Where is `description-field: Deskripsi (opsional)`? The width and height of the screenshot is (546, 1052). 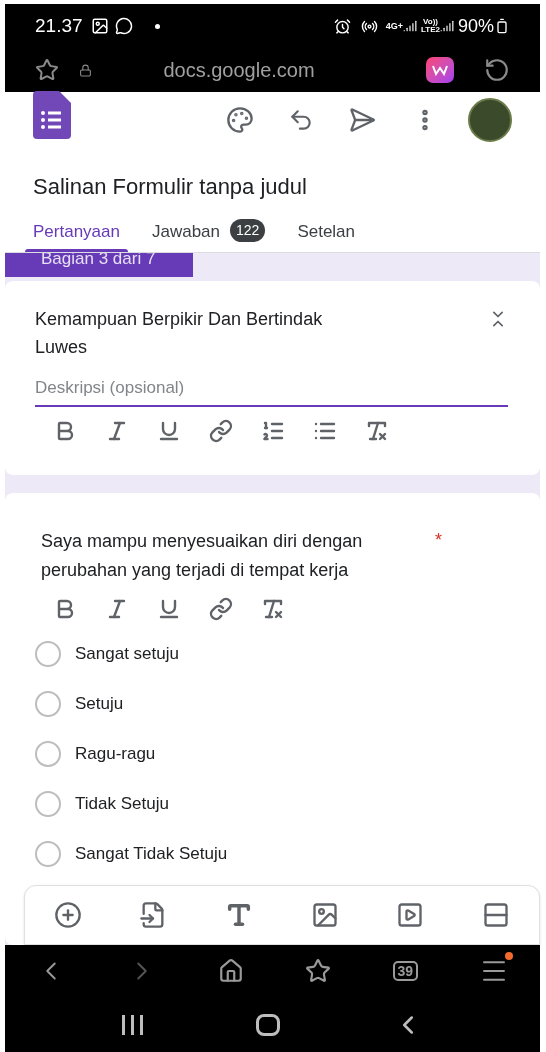 description-field: Deskripsi (opsional) is located at coordinates (271, 391).